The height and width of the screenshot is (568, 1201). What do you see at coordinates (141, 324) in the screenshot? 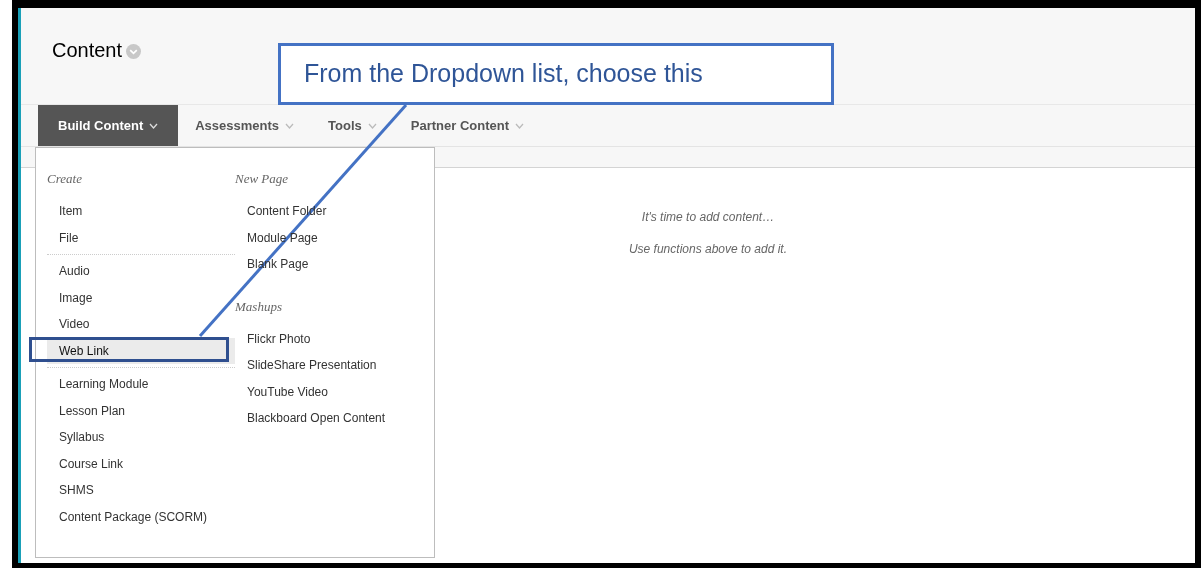
I see `menu-item: Video` at bounding box center [141, 324].